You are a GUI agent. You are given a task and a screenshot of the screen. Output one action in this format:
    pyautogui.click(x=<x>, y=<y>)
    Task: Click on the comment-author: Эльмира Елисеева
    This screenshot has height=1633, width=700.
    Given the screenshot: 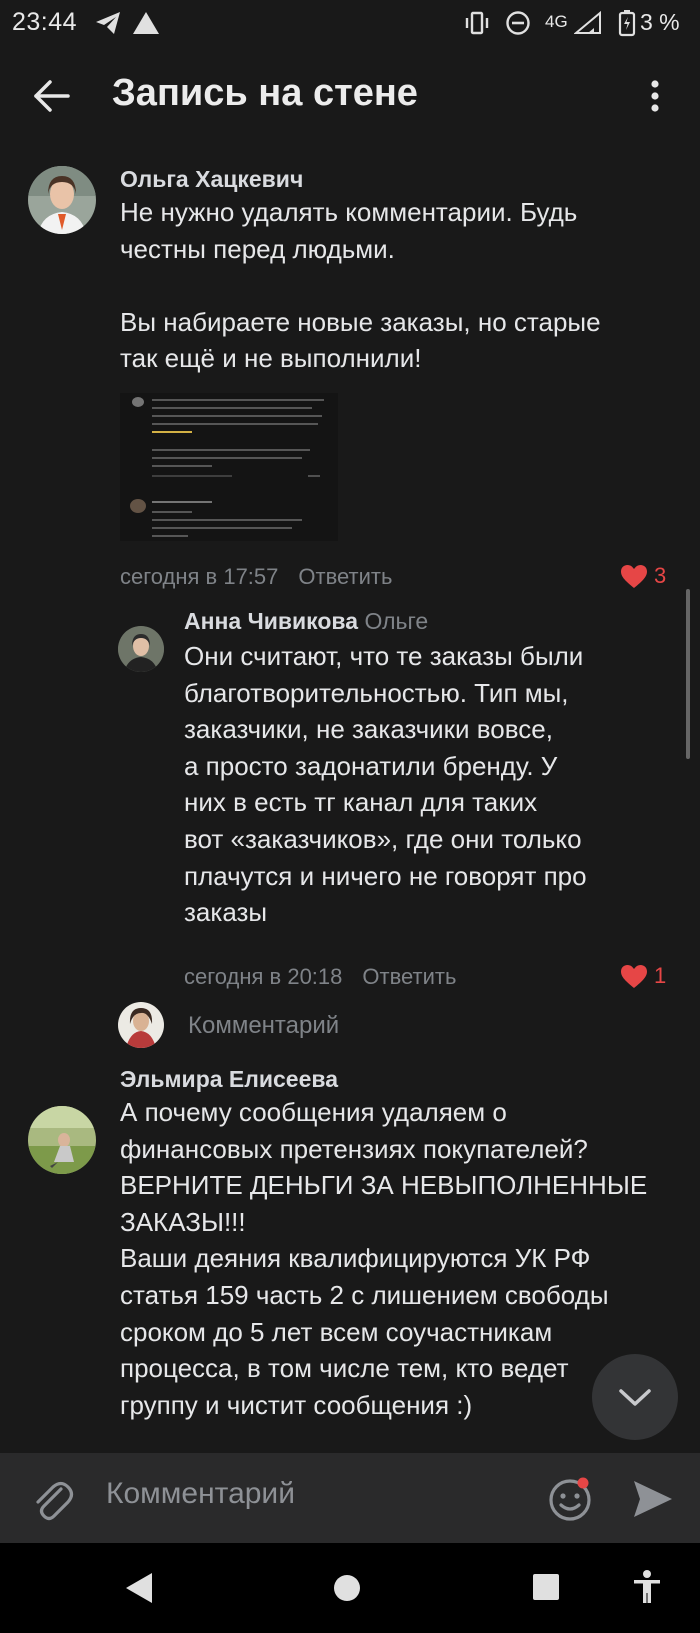 What is the action you would take?
    pyautogui.click(x=229, y=1079)
    